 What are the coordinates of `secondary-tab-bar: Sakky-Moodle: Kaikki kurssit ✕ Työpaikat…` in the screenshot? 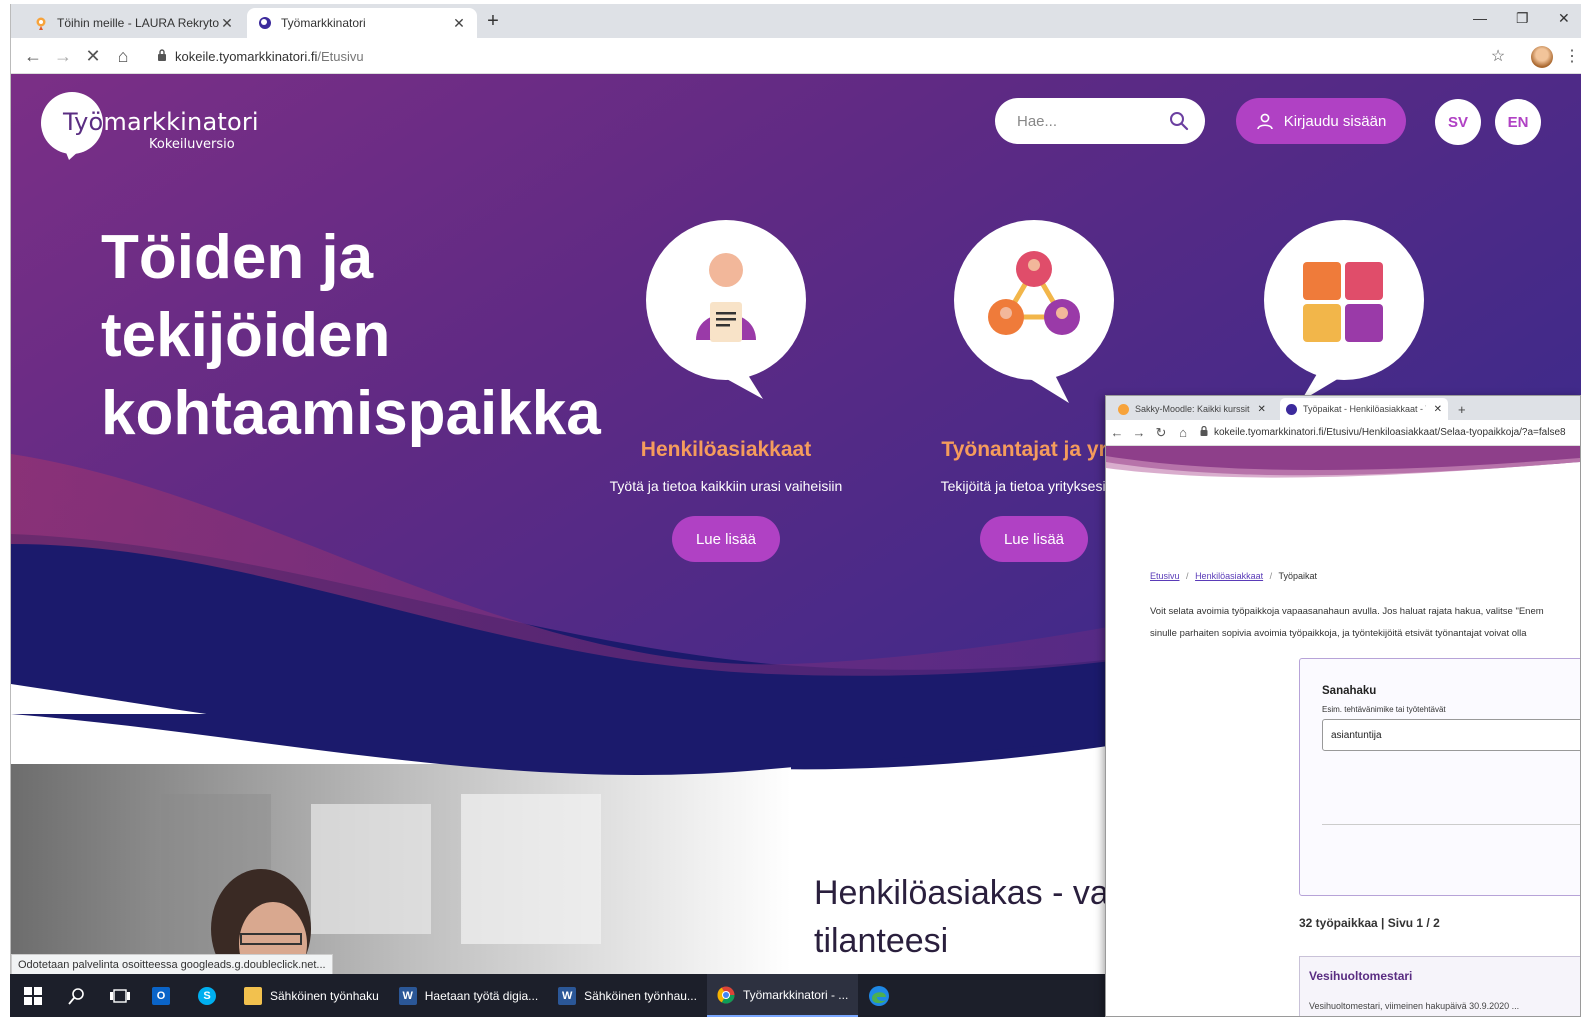 It's located at (1343, 408).